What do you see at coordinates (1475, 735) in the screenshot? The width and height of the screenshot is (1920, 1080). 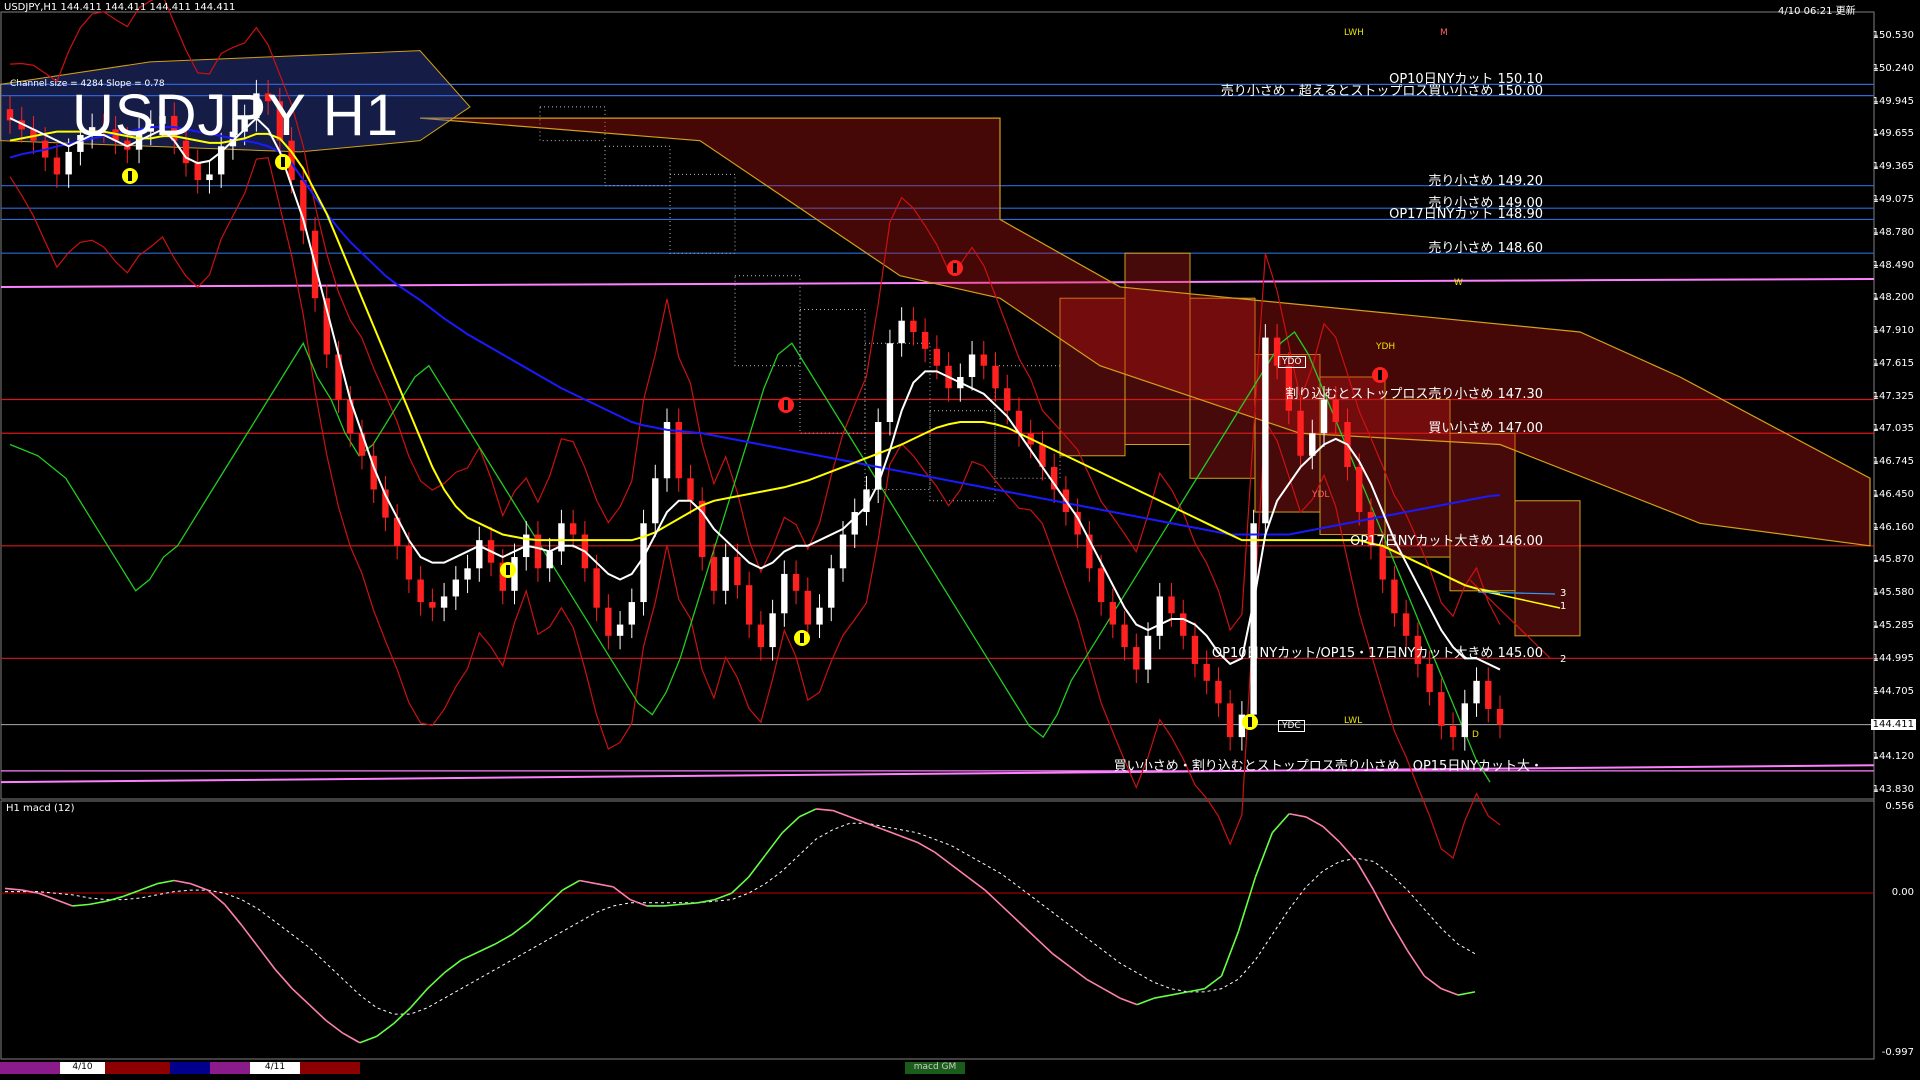 I see `d-tag: D` at bounding box center [1475, 735].